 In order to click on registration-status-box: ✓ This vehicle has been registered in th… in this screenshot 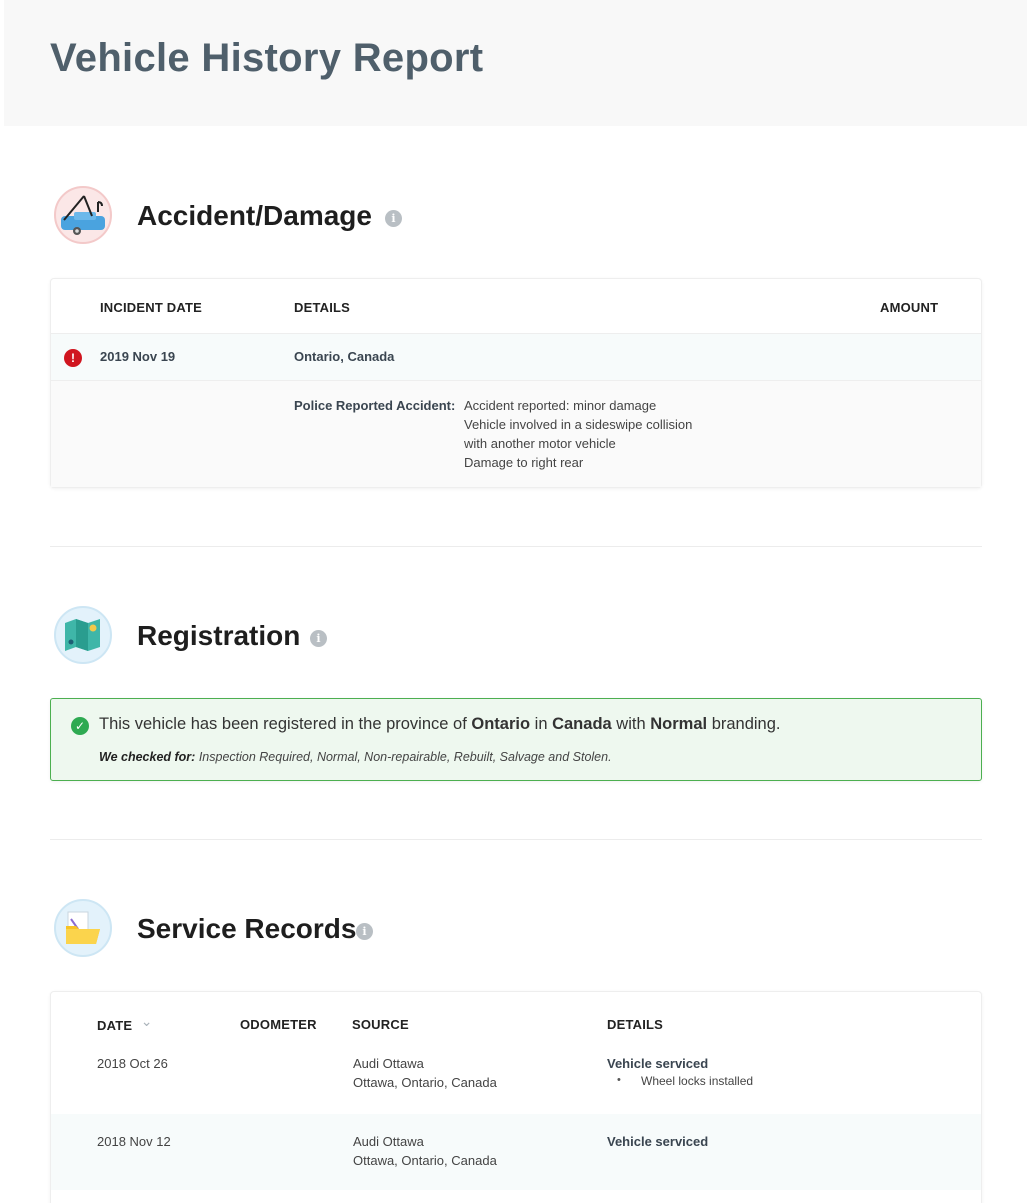, I will do `click(516, 739)`.